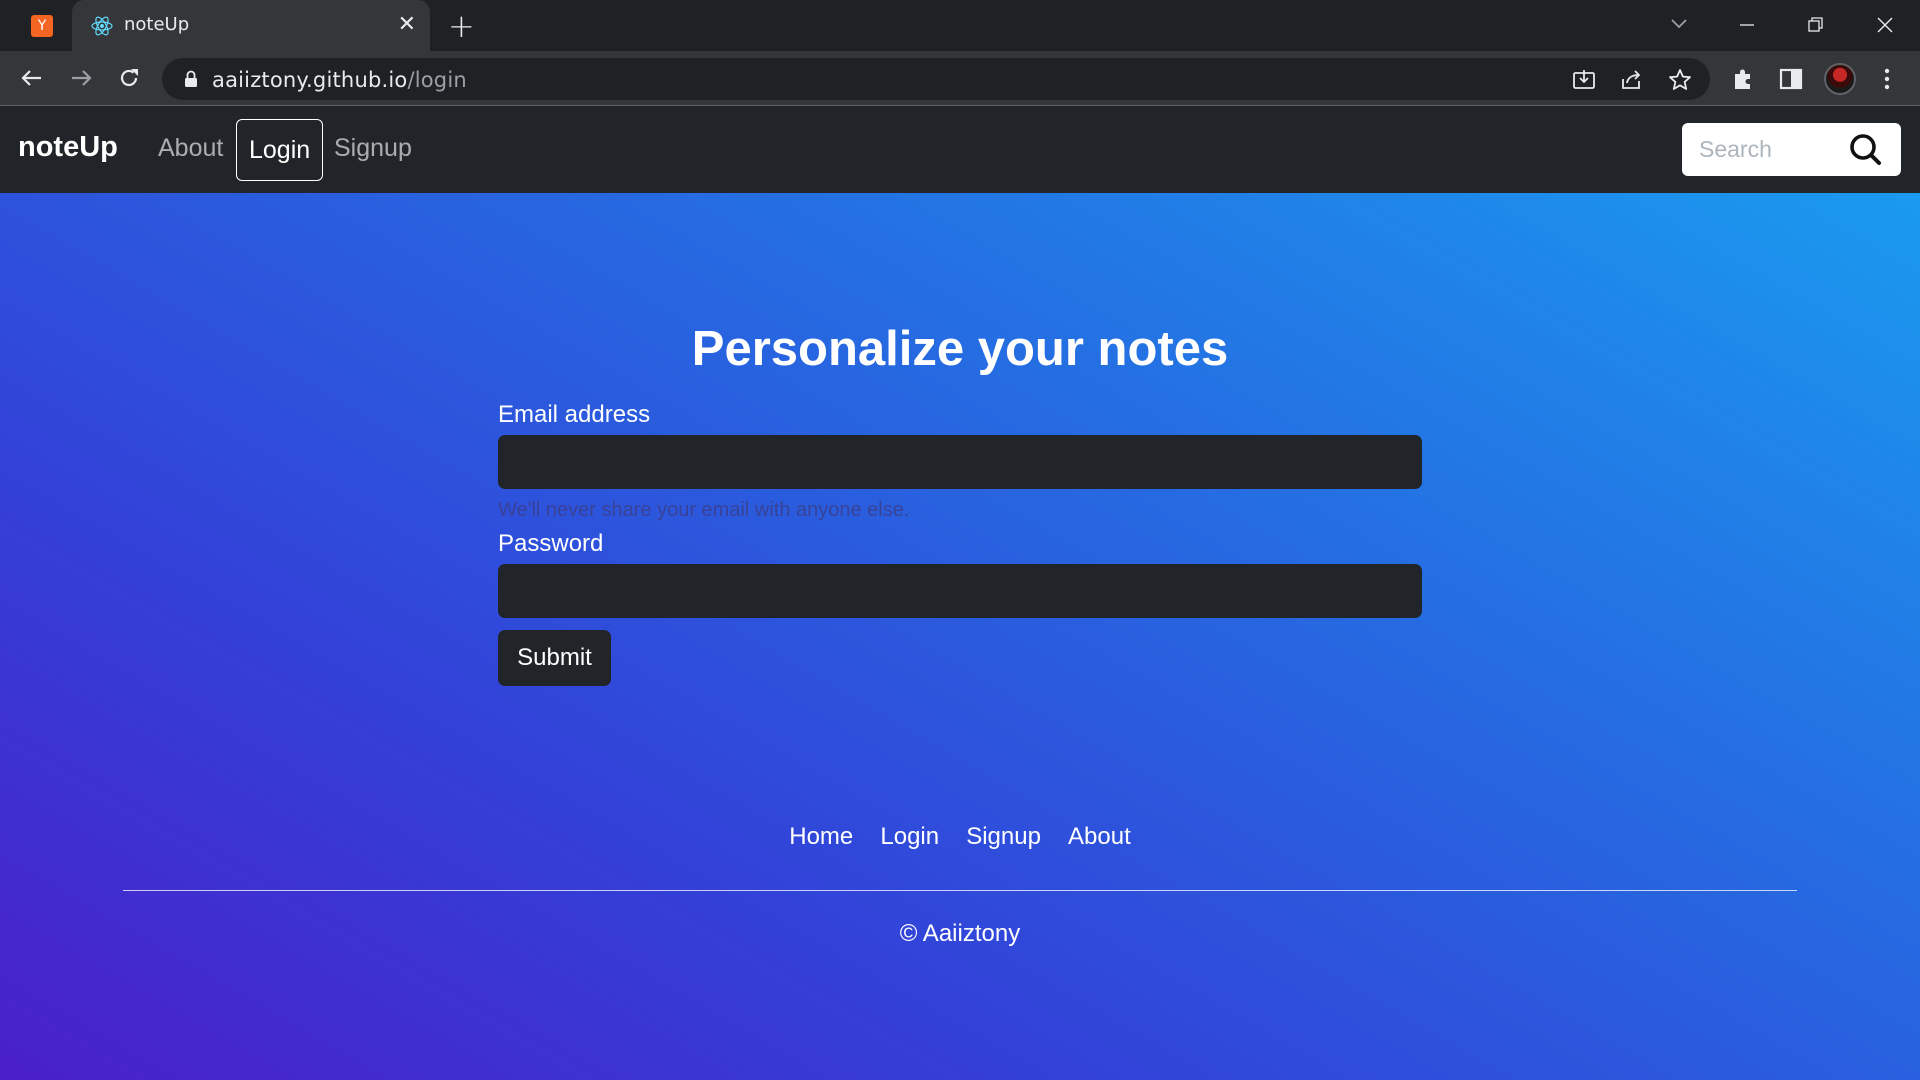 Image resolution: width=1920 pixels, height=1080 pixels. What do you see at coordinates (551, 543) in the screenshot?
I see `password-label: Password` at bounding box center [551, 543].